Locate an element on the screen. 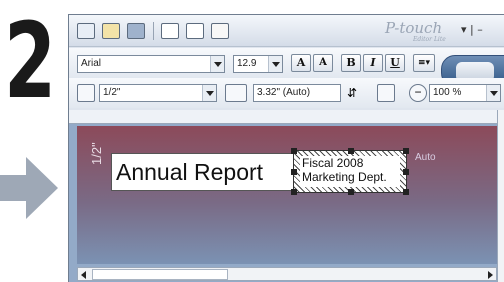  zoom-select: 100 % is located at coordinates (465, 93).